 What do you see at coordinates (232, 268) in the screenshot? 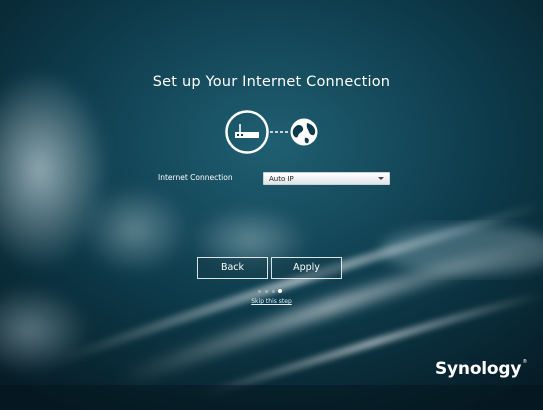
I see `back-button: Back` at bounding box center [232, 268].